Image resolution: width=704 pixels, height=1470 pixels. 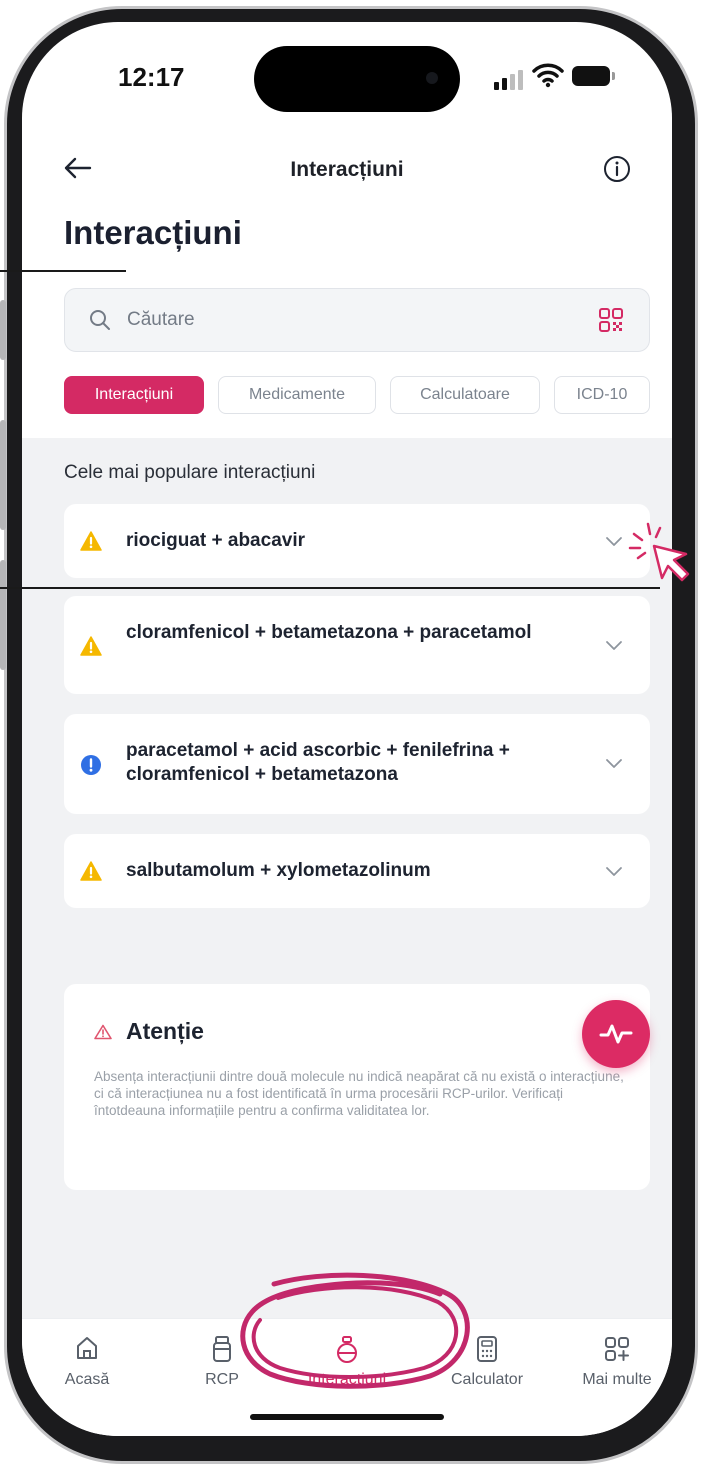 I want to click on status-time: 12:17, so click(x=151, y=77).